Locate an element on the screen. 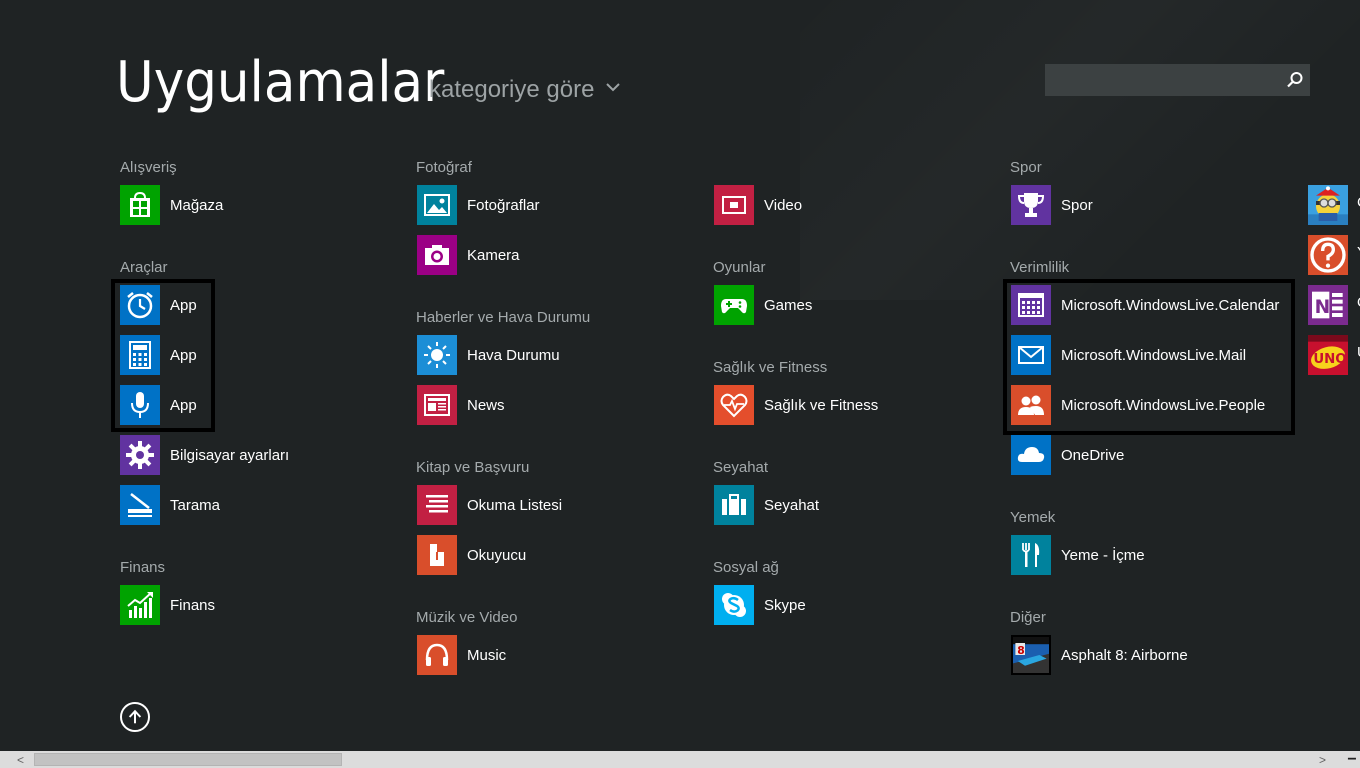 Image resolution: width=1360 pixels, height=768 pixels. app-sport: Spor is located at coordinates (1052, 205).